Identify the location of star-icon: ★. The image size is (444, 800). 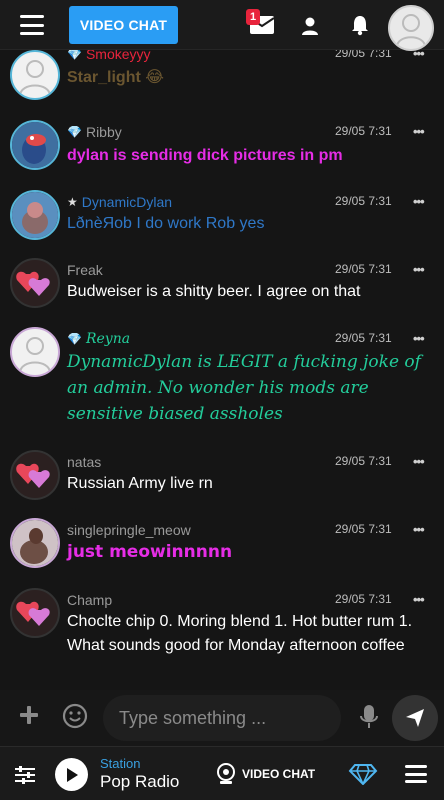
(72, 202).